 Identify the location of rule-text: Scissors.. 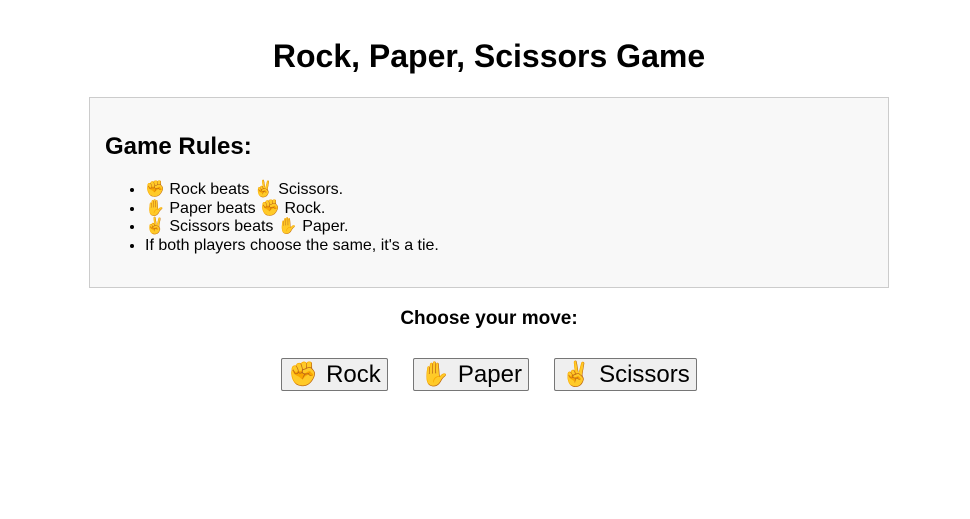
(308, 189).